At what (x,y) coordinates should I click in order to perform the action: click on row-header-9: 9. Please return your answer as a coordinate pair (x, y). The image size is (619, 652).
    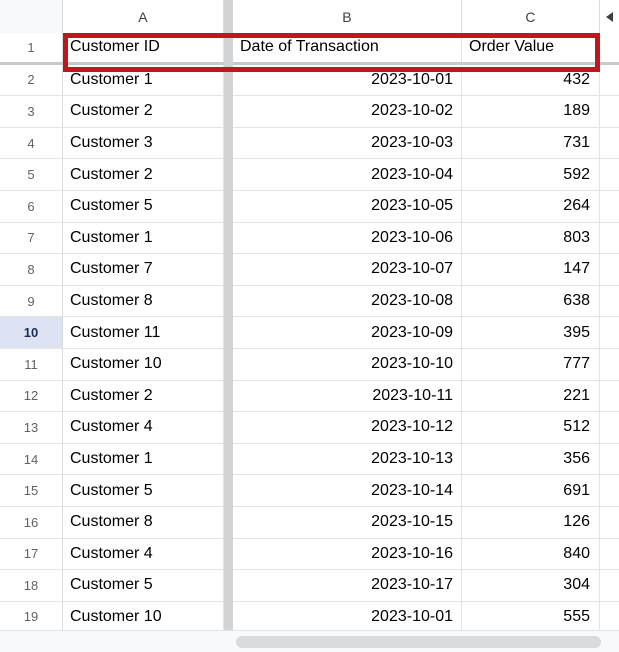
    Looking at the image, I should click on (31, 301).